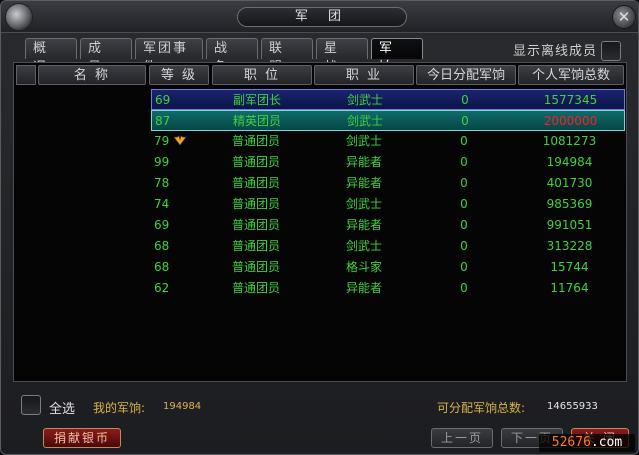  What do you see at coordinates (579, 442) in the screenshot?
I see `watermark-accent: 676` at bounding box center [579, 442].